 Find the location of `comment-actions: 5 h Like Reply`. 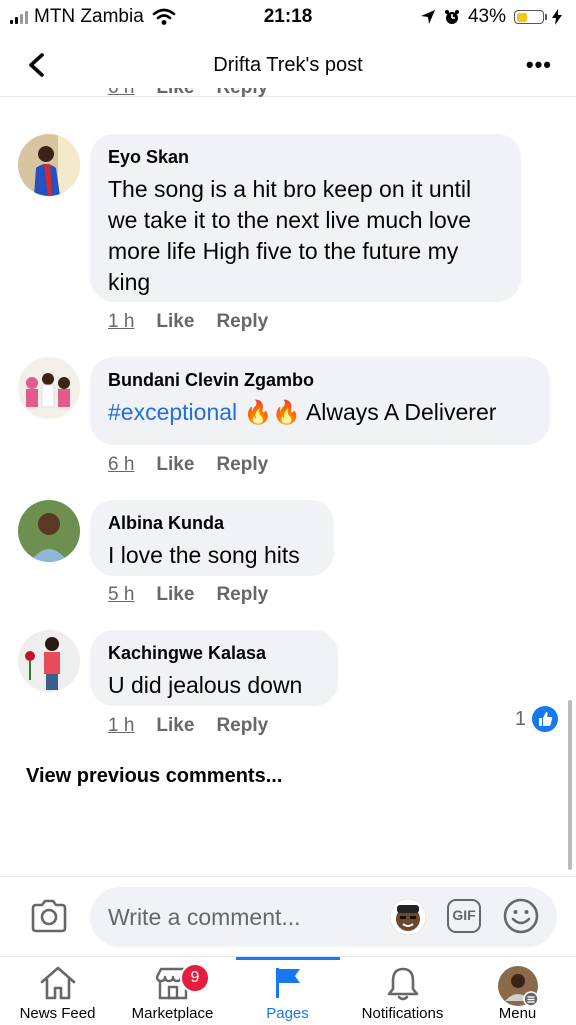

comment-actions: 5 h Like Reply is located at coordinates (188, 595).